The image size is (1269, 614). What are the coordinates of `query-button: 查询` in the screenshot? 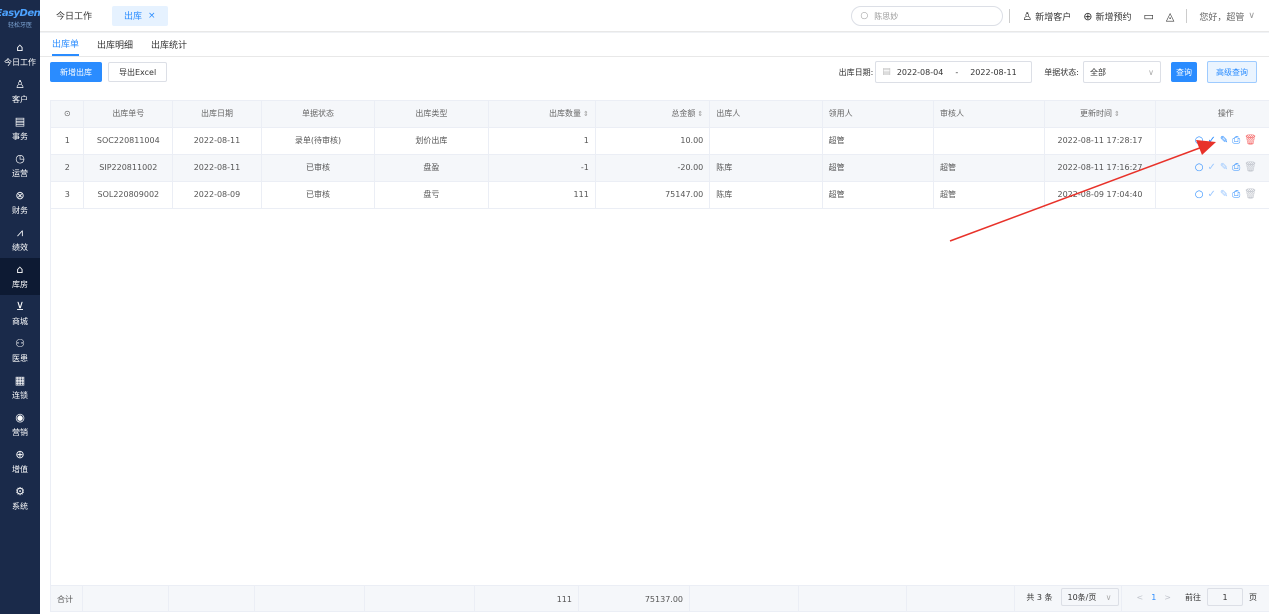 It's located at (1184, 72).